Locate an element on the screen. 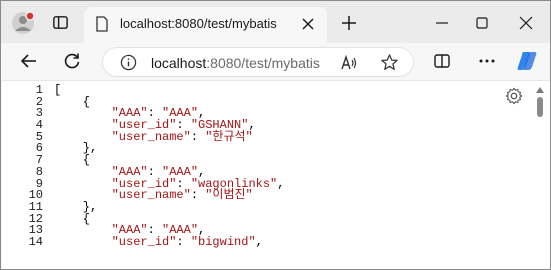 This screenshot has height=270, width=551. read-aloud-icon is located at coordinates (349, 63).